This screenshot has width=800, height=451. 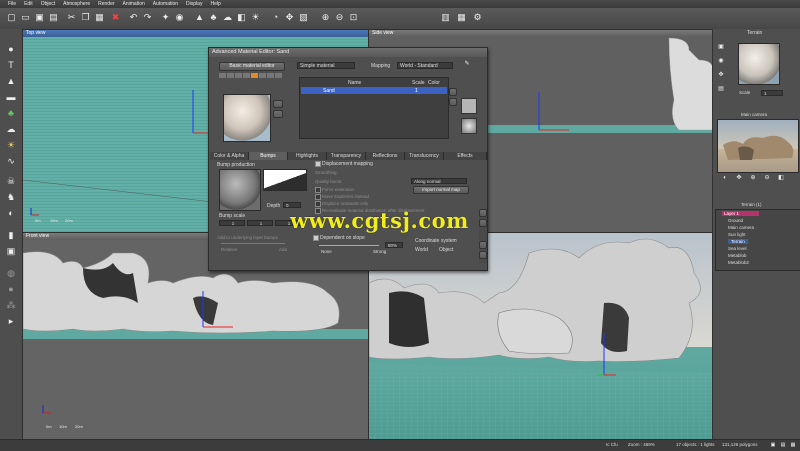 What do you see at coordinates (133, 17) in the screenshot?
I see `undo-icon: ↶` at bounding box center [133, 17].